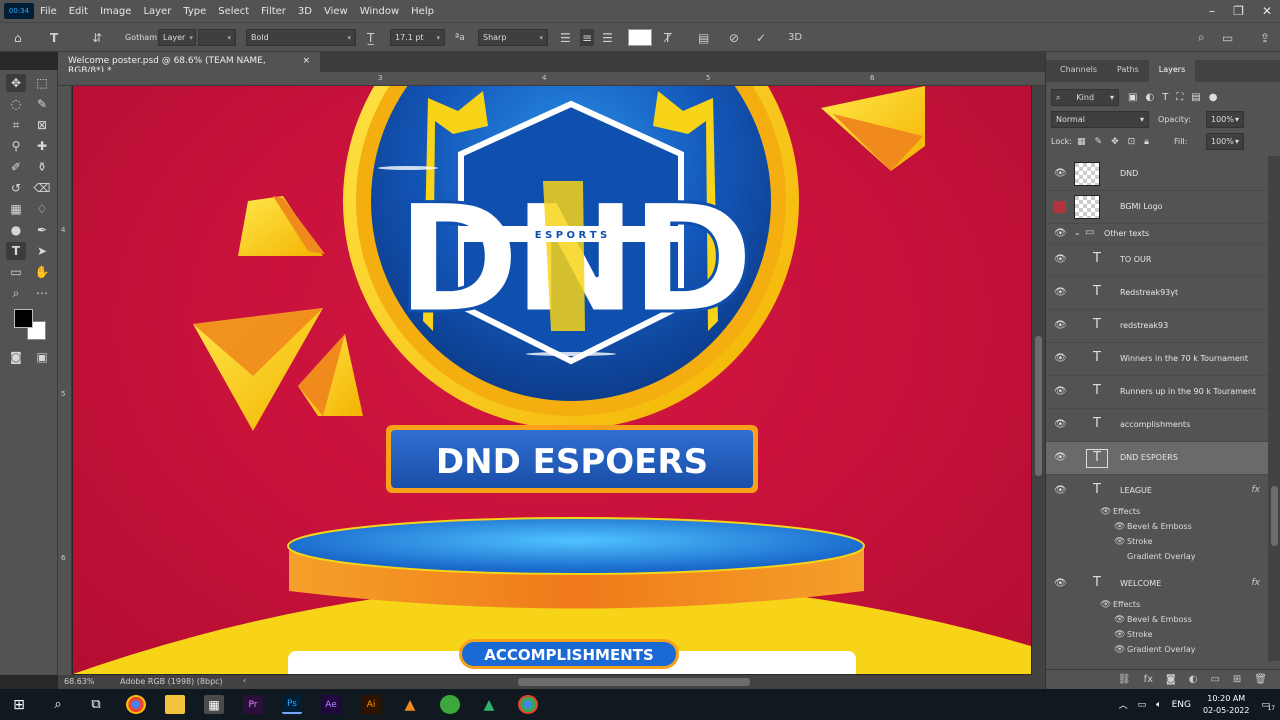 This screenshot has height=720, width=1280. What do you see at coordinates (42, 83) in the screenshot?
I see `marquee-tool-icon: ⬚` at bounding box center [42, 83].